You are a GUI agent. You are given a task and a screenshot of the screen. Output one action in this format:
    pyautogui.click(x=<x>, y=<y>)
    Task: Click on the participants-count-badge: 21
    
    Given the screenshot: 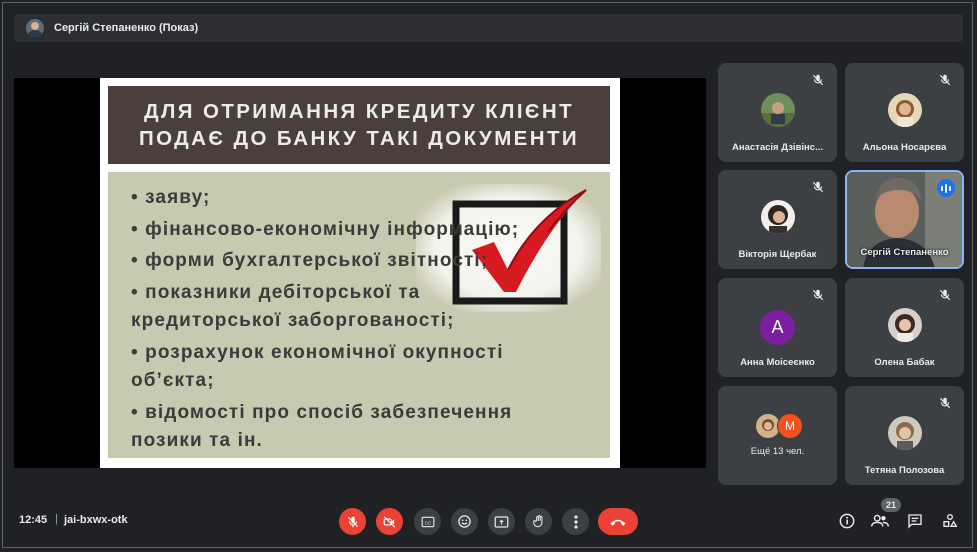 What is the action you would take?
    pyautogui.click(x=891, y=505)
    